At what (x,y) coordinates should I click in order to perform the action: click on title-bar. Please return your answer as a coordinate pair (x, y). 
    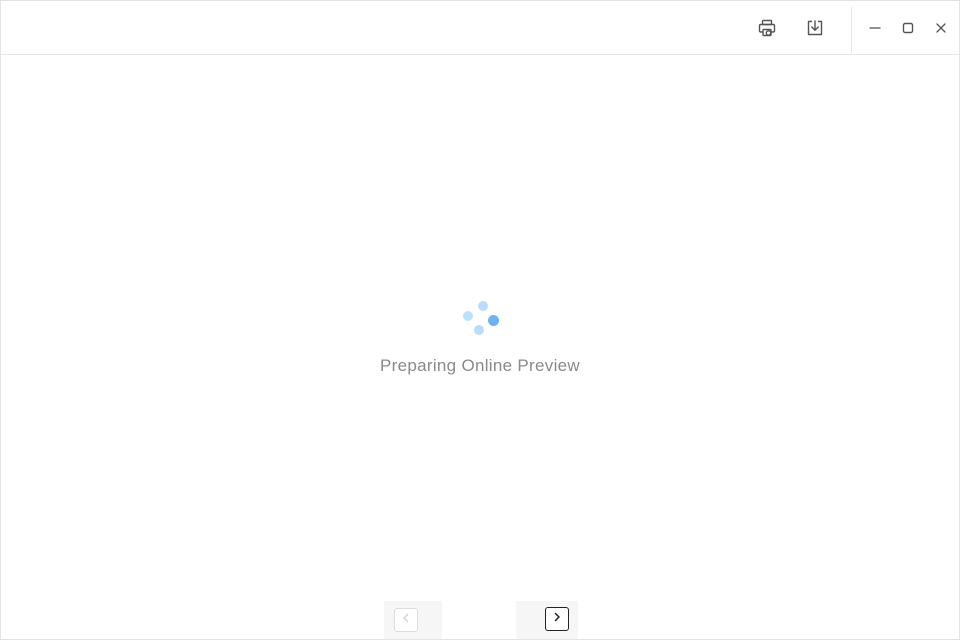
    Looking at the image, I should click on (480, 28).